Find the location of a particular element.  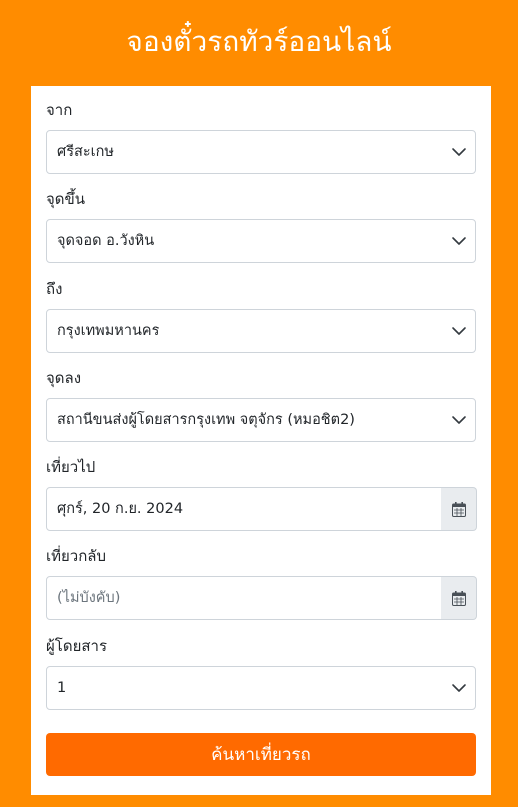

pickup-label: จุดขึ้น is located at coordinates (66, 199).